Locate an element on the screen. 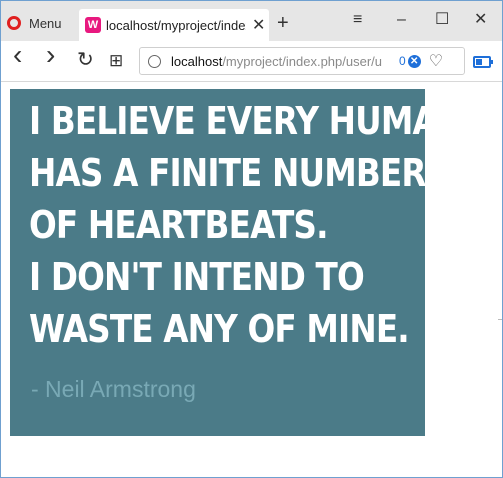  new-tab-button: + is located at coordinates (283, 23).